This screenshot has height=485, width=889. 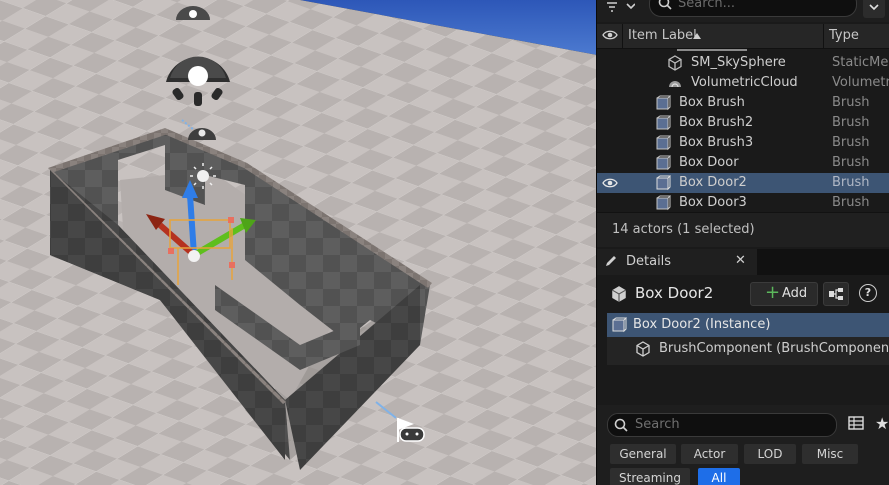 I want to click on item-label-column: Item Label, so click(x=662, y=35).